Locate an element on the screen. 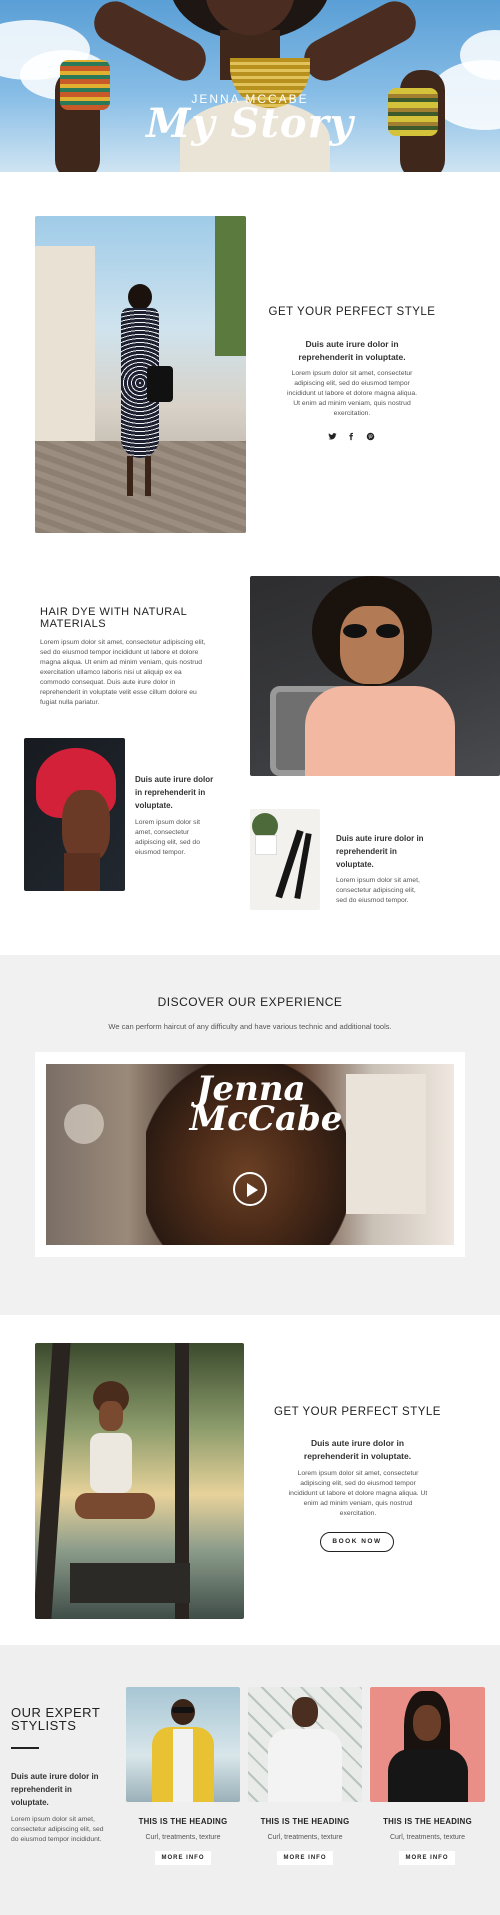 The image size is (500, 1915). figure-top is located at coordinates (111, 1463).